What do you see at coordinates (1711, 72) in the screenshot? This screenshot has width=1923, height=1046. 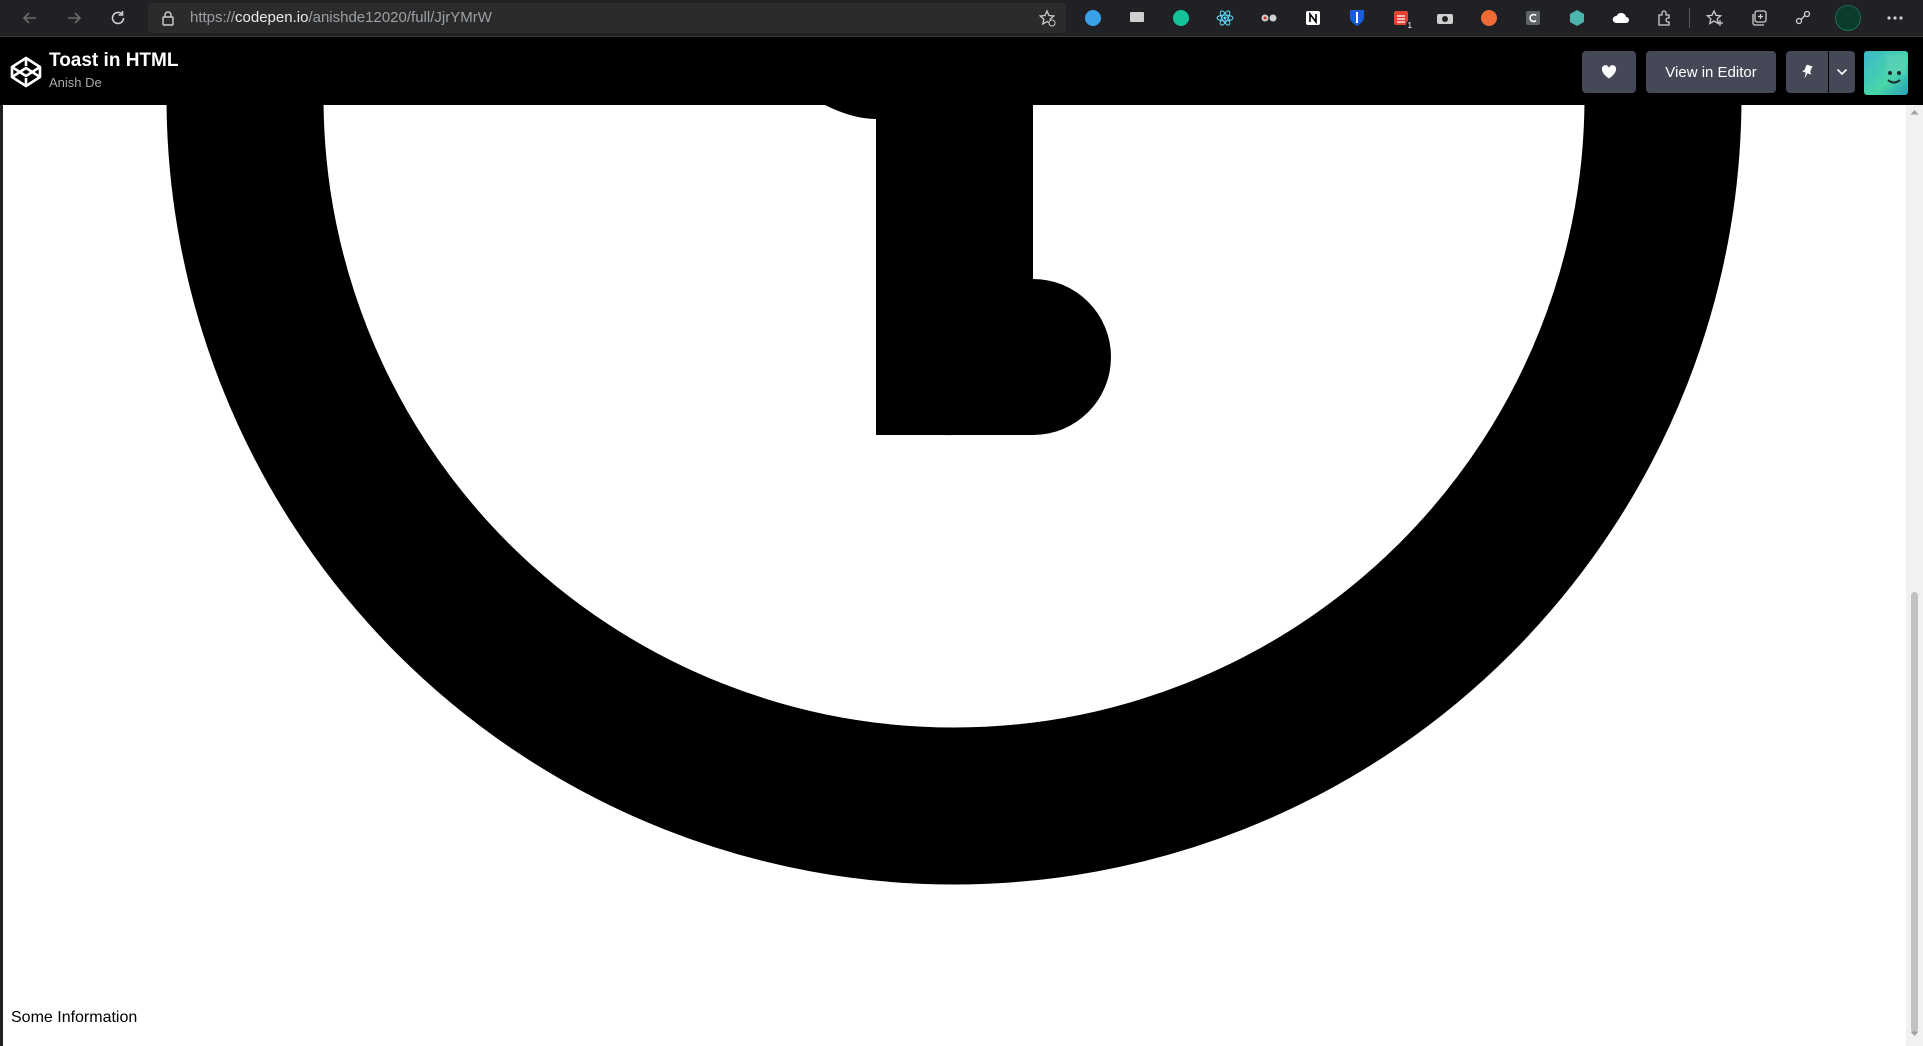 I see `view-in-editor-button: View in Editor` at bounding box center [1711, 72].